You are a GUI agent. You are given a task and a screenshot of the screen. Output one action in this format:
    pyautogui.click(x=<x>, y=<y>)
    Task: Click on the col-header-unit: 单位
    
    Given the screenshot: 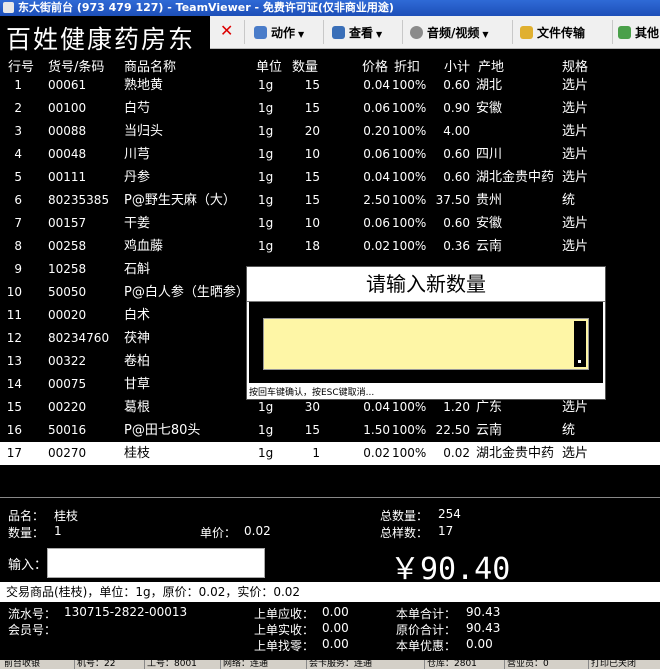 What is the action you would take?
    pyautogui.click(x=269, y=67)
    